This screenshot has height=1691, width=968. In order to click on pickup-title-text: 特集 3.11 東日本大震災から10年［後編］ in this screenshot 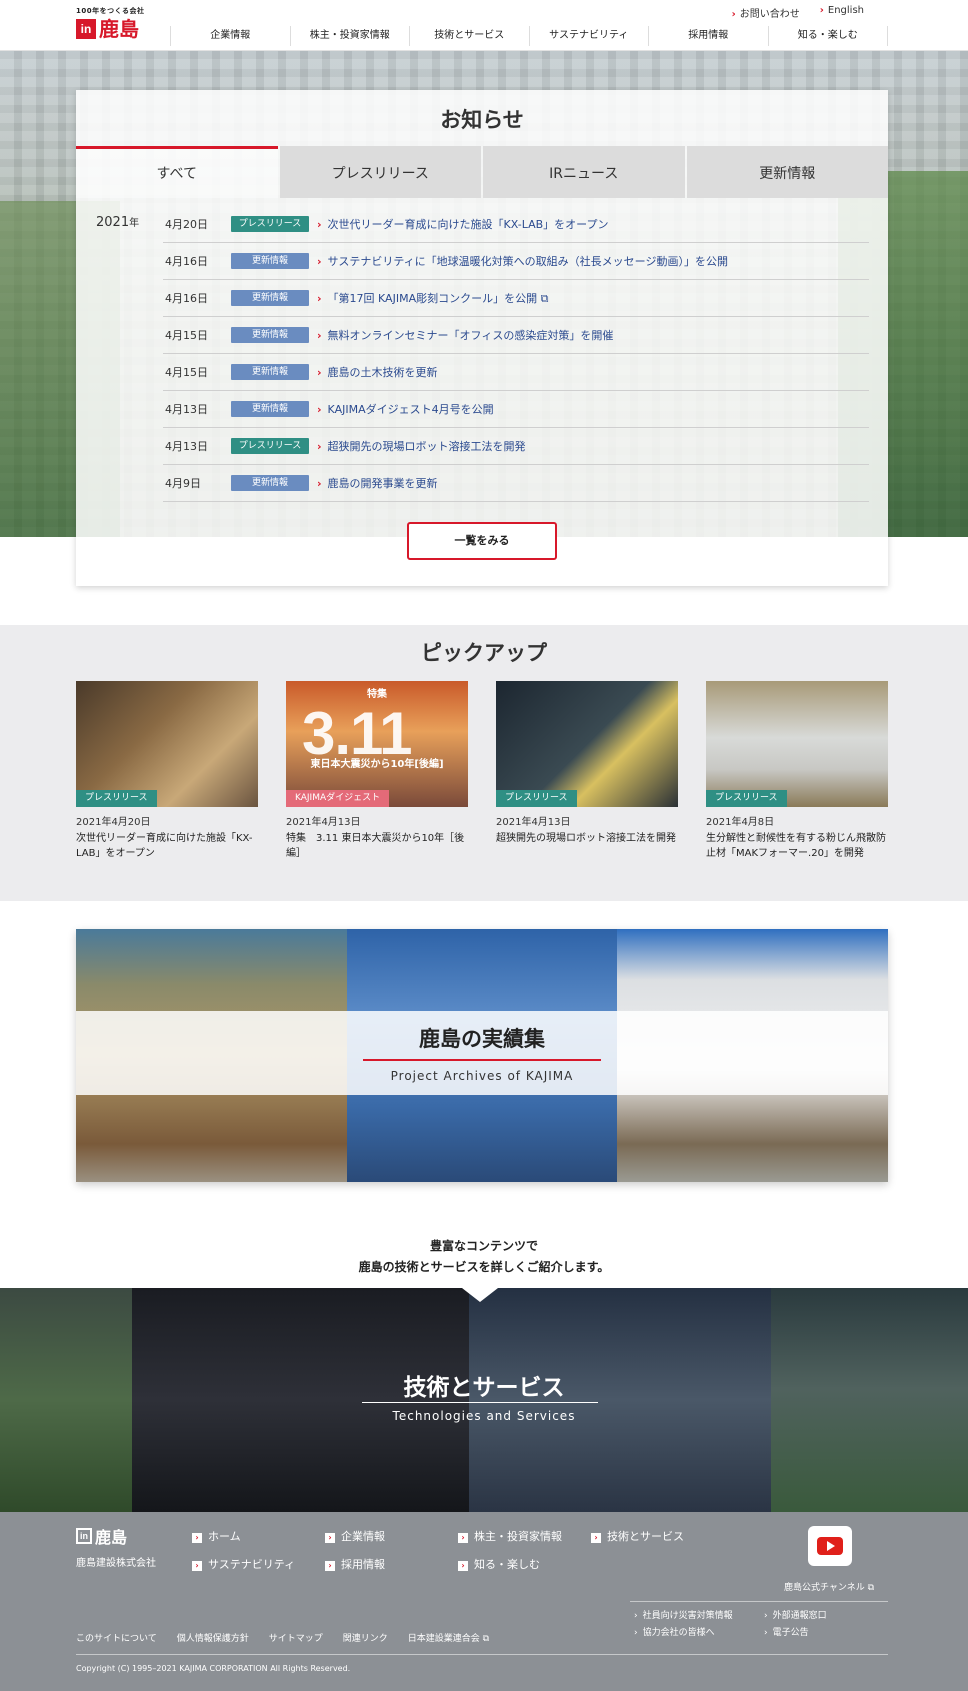, I will do `click(375, 846)`.